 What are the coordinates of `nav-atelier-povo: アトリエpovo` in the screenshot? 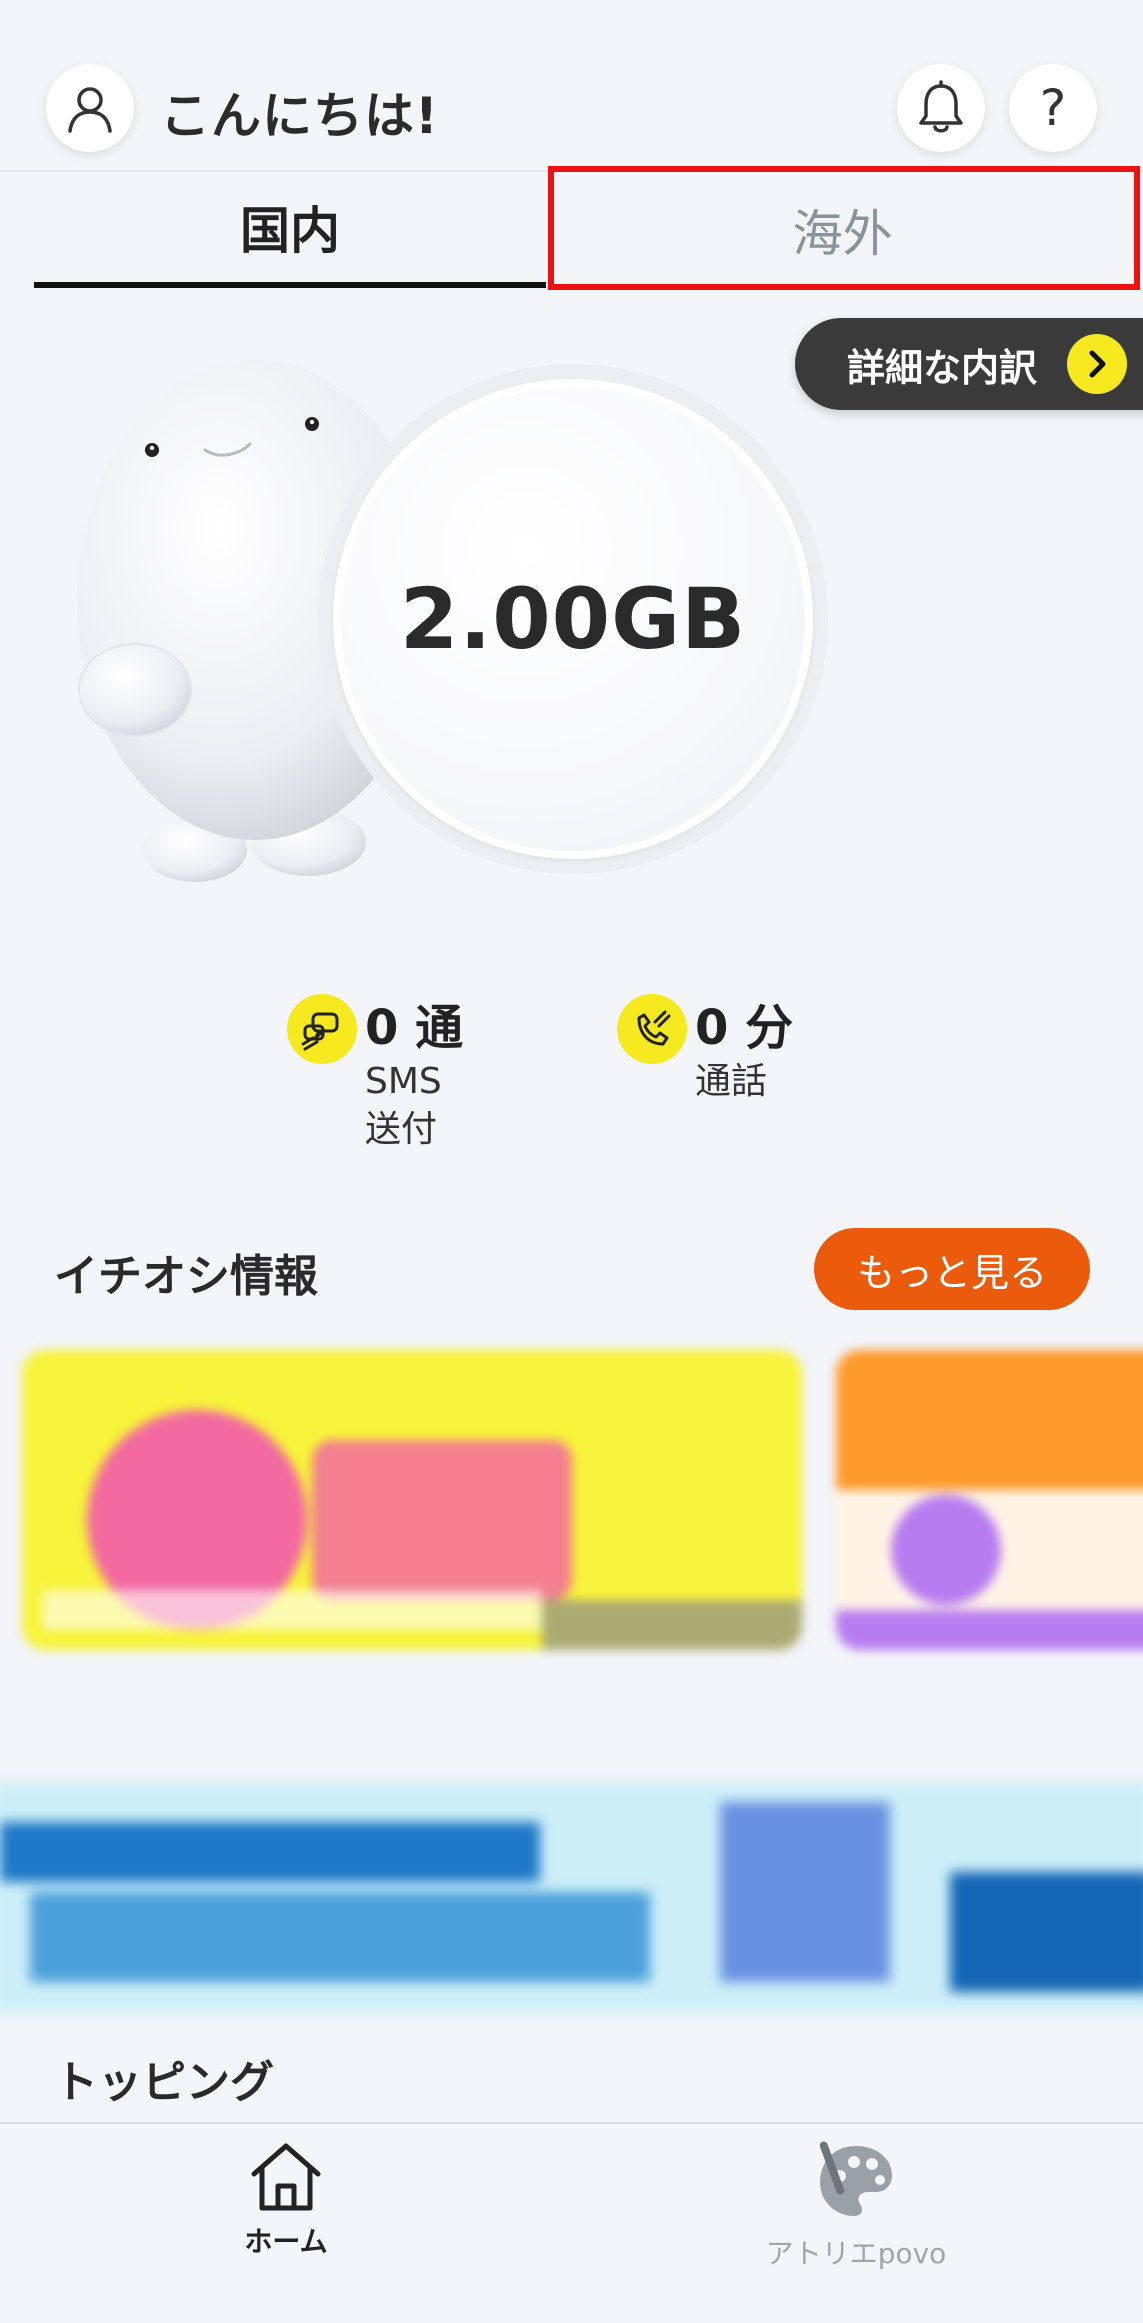 It's located at (856, 2204).